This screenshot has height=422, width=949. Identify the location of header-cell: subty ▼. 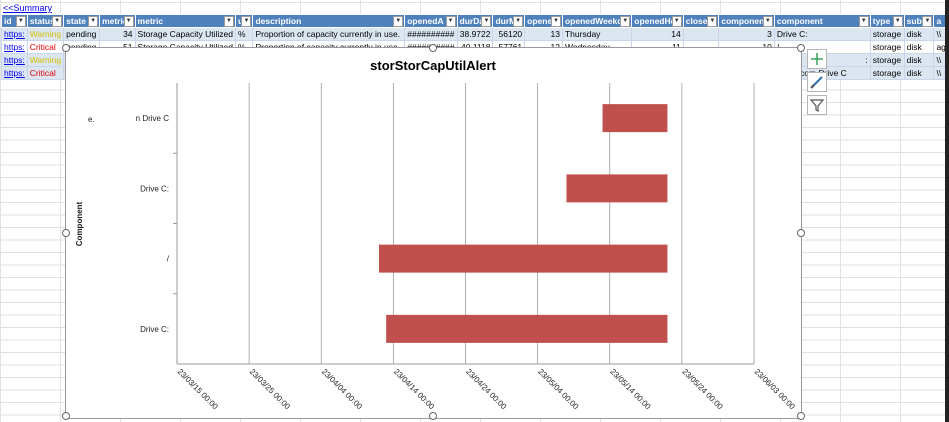
(919, 21).